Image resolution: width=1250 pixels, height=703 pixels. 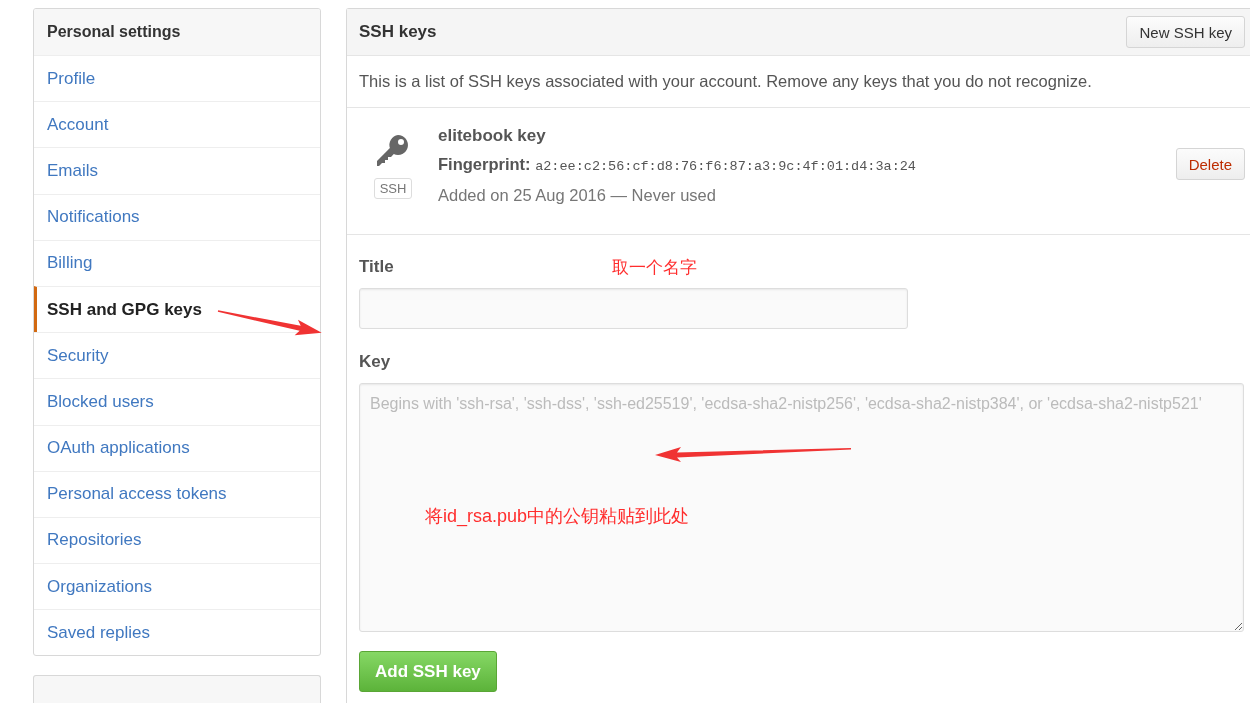 What do you see at coordinates (177, 262) in the screenshot?
I see `sidebar-item: Billing` at bounding box center [177, 262].